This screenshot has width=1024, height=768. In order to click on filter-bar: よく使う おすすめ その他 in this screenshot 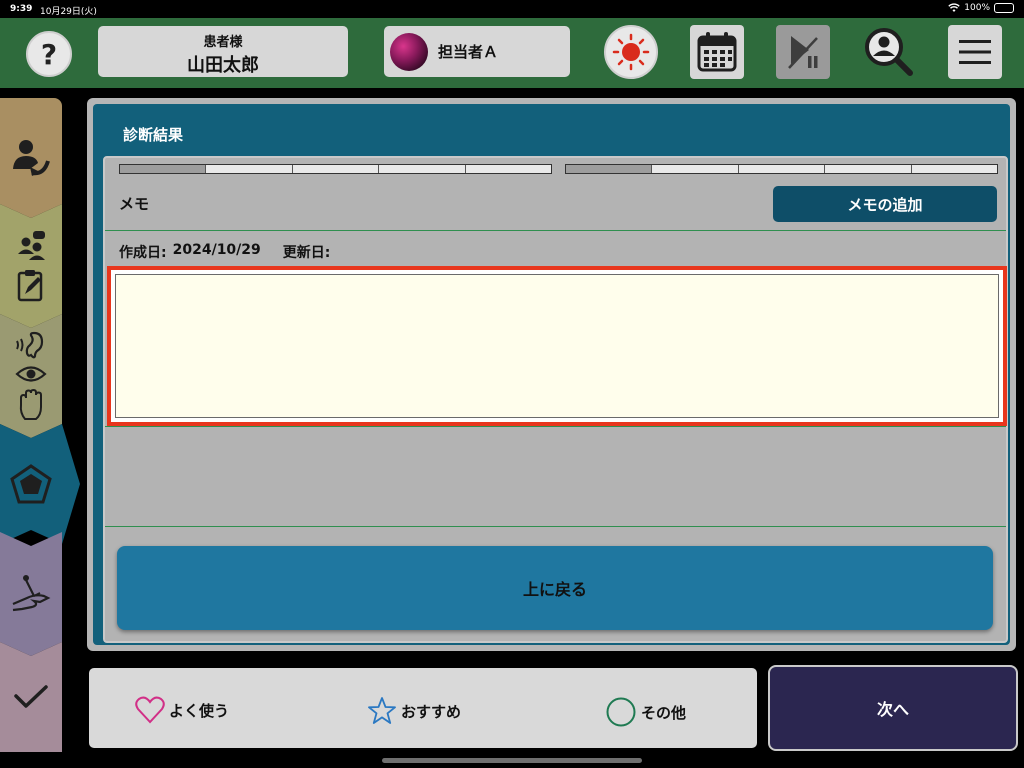, I will do `click(423, 708)`.